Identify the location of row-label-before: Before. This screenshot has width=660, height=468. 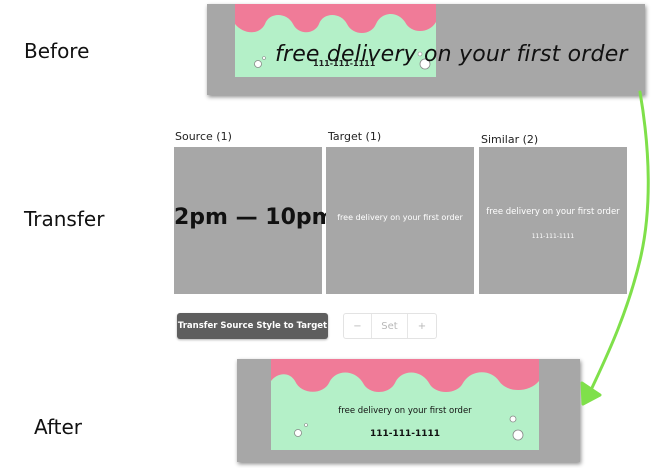
(57, 51).